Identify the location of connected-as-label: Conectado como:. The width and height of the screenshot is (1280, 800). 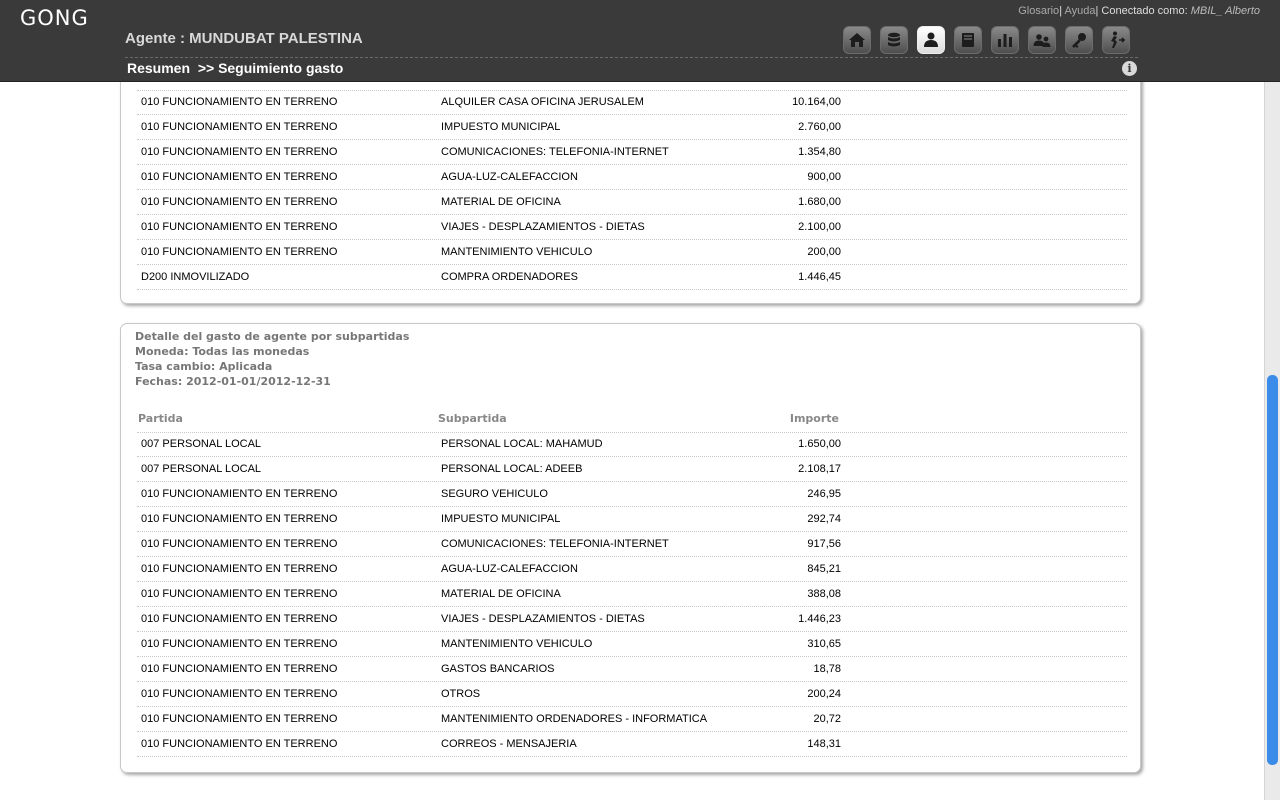
(1144, 11).